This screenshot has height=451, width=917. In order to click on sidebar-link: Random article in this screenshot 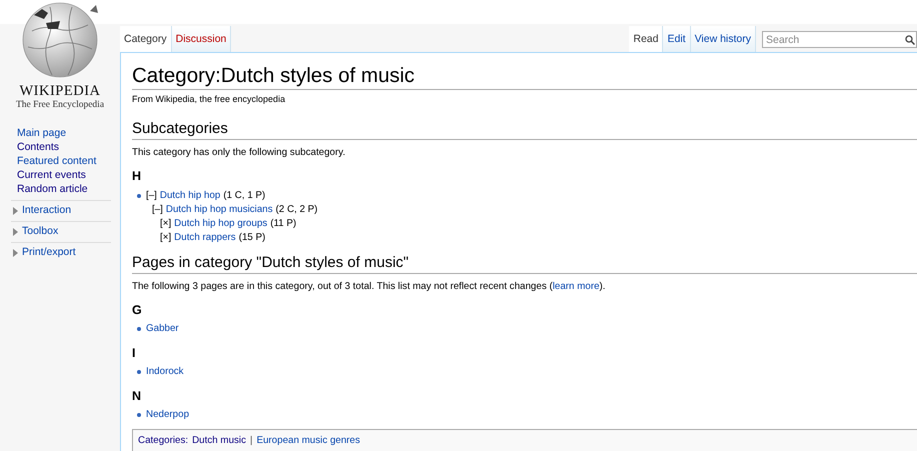, I will do `click(52, 189)`.